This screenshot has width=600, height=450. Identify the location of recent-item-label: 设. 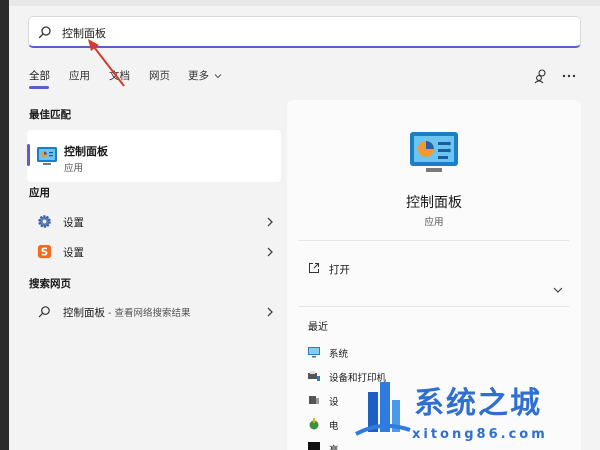
(334, 402).